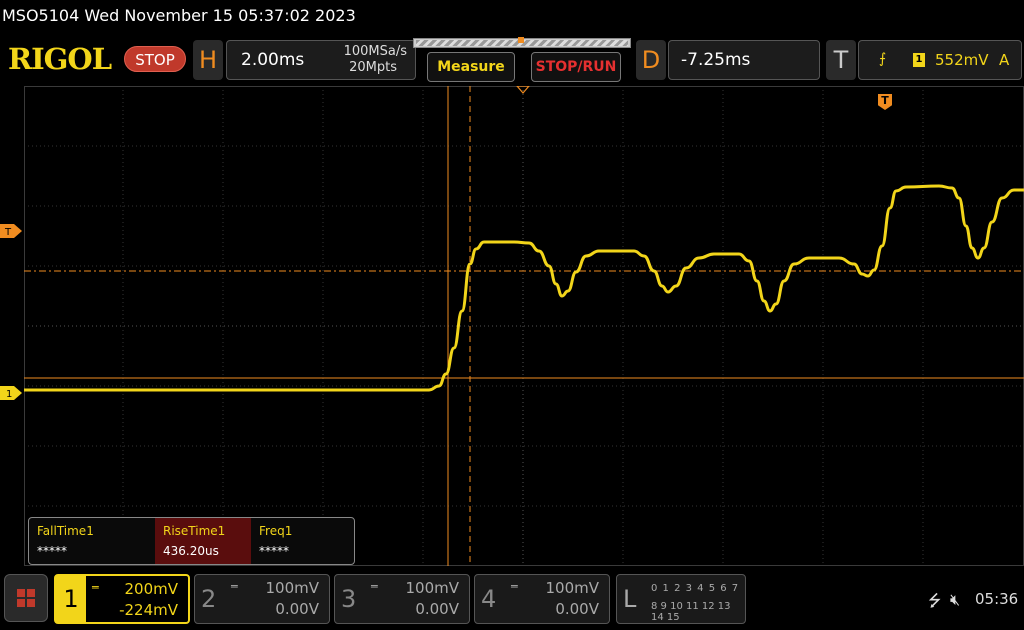 This screenshot has height=630, width=1024. Describe the element at coordinates (1004, 60) in the screenshot. I see `trigger-mode: A` at that location.